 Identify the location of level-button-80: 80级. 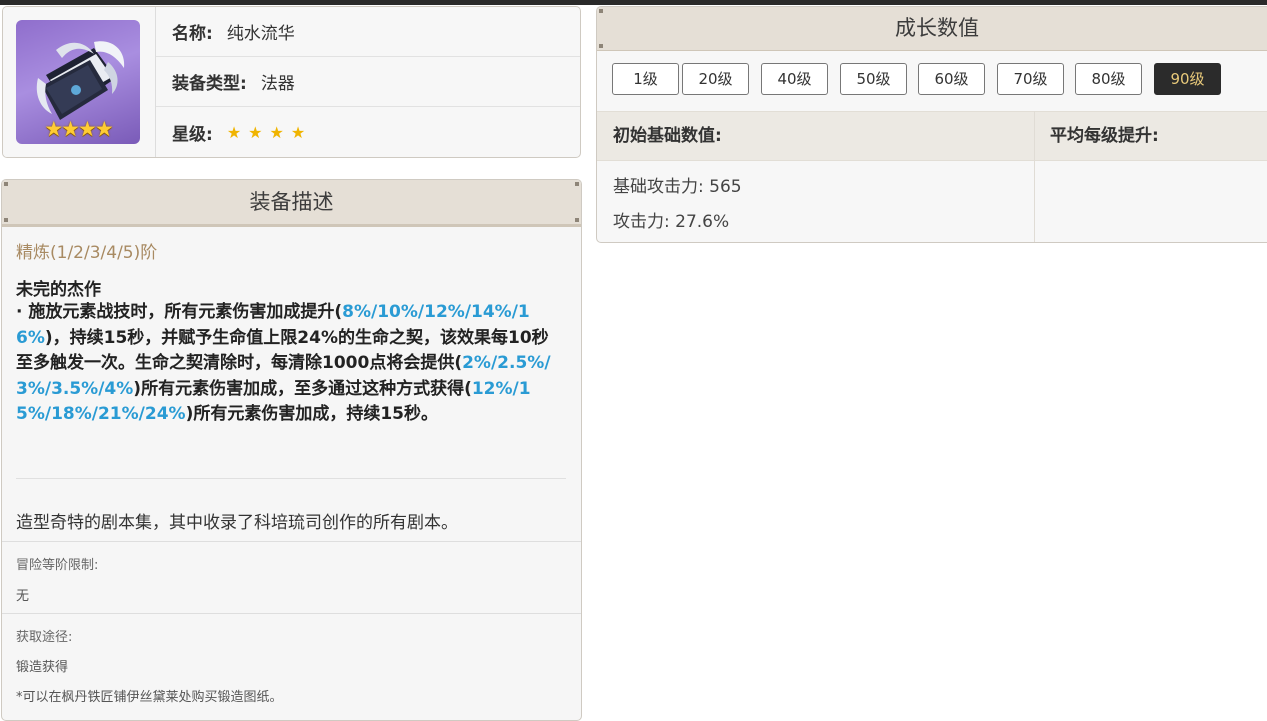
(1108, 79).